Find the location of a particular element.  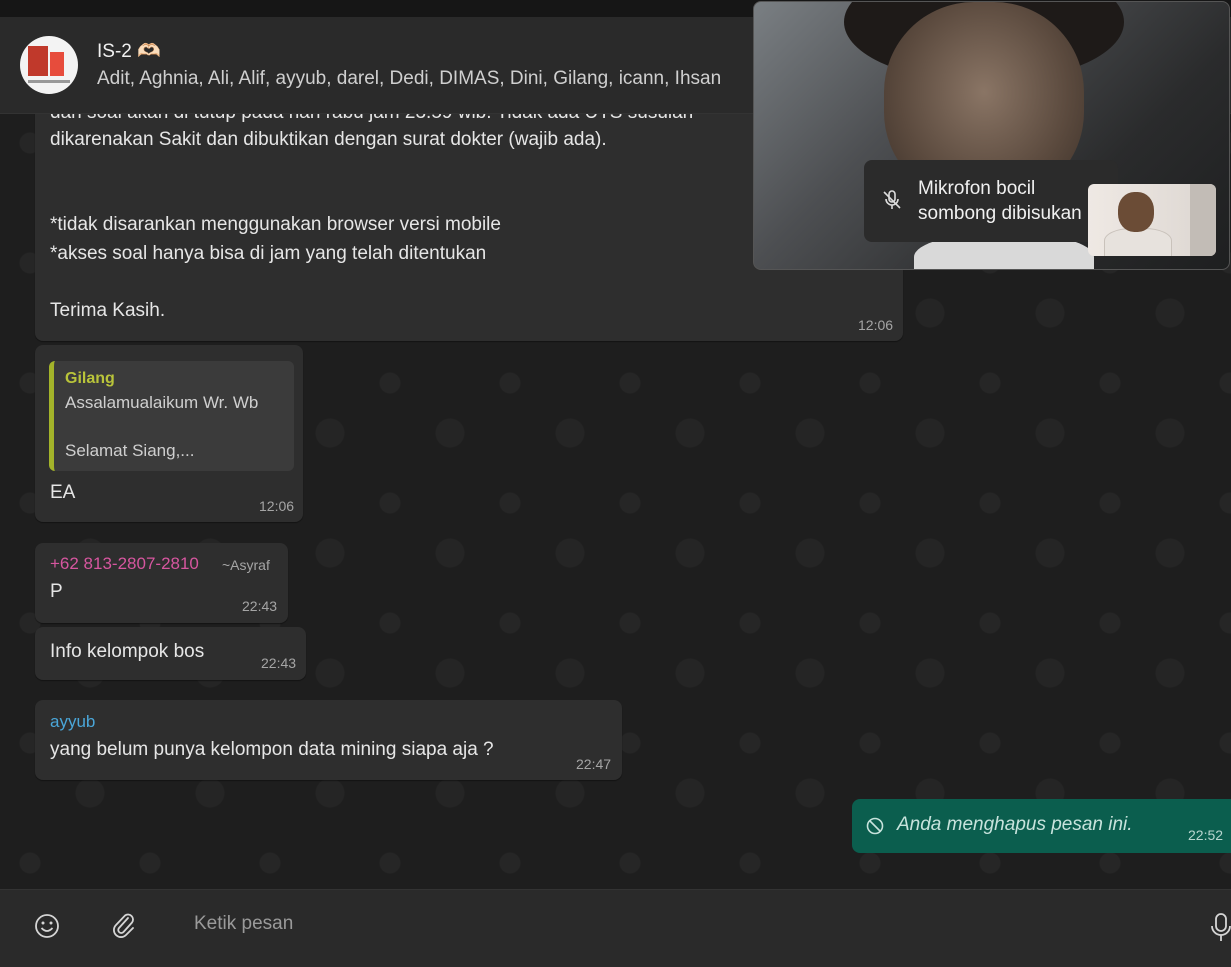

attachment-icon is located at coordinates (124, 926).